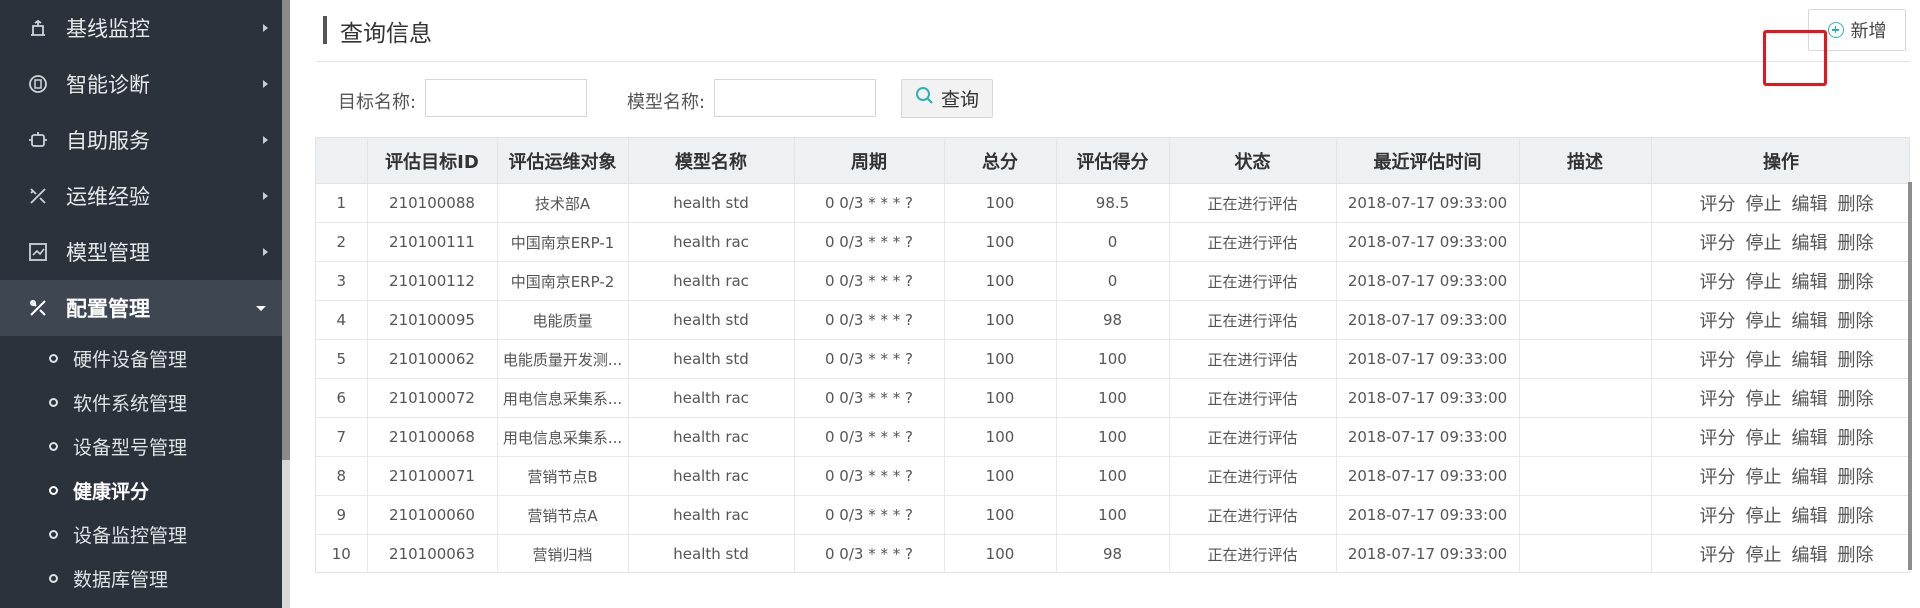 This screenshot has width=1920, height=608. Describe the element at coordinates (342, 242) in the screenshot. I see `cell-row-index: 2` at that location.